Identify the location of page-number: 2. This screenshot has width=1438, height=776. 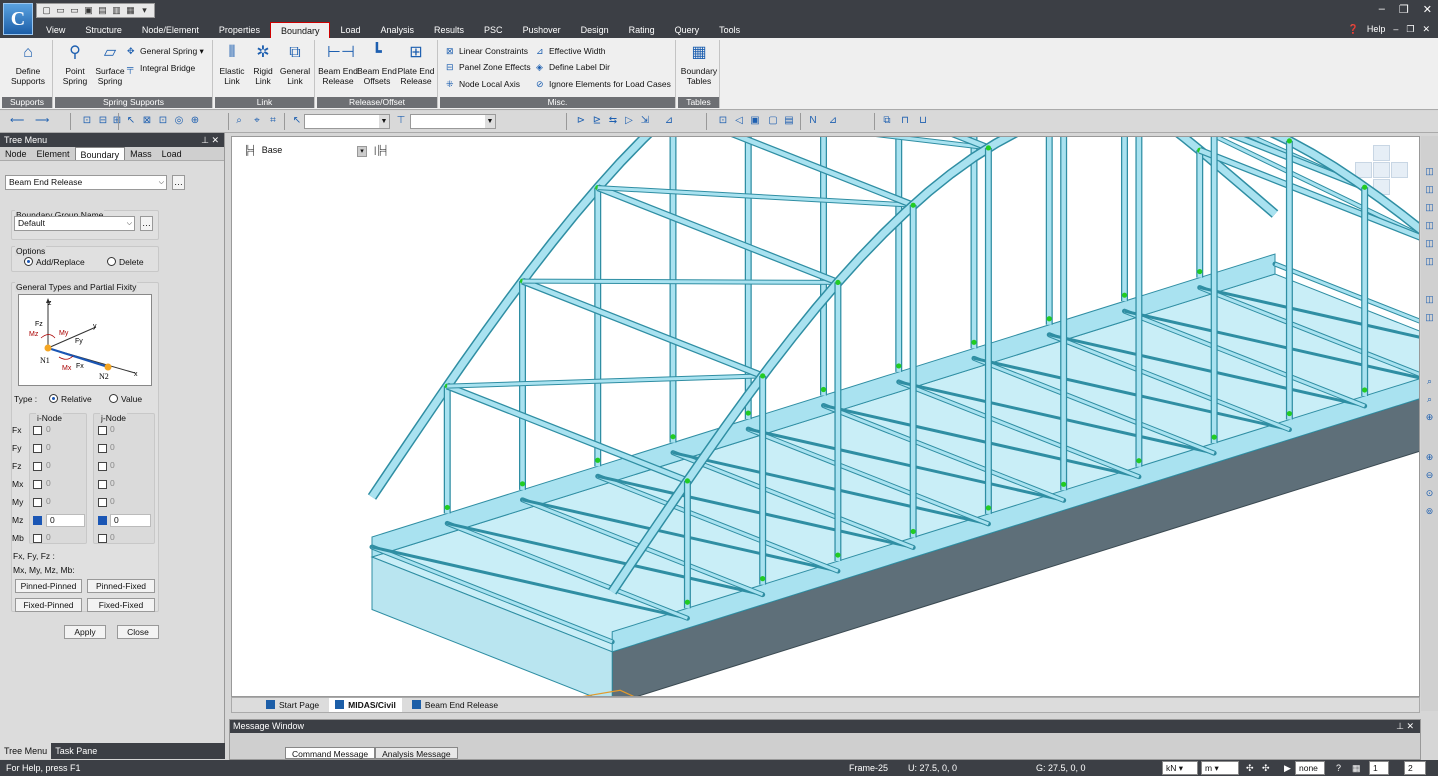
(1415, 768).